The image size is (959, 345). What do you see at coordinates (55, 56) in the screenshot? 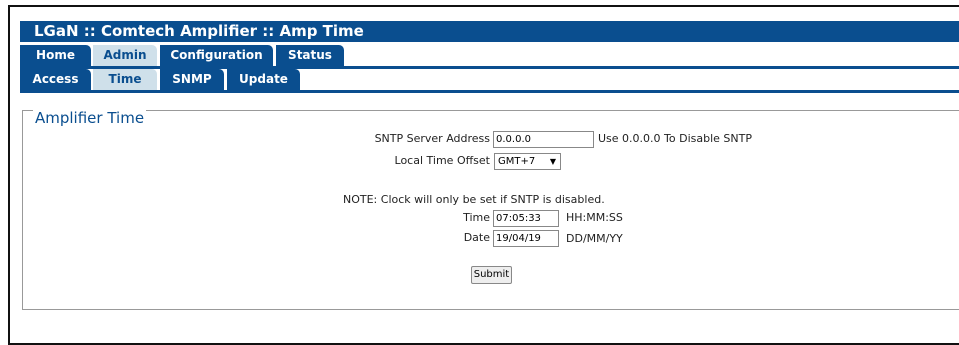
I see `tab-home: Home` at bounding box center [55, 56].